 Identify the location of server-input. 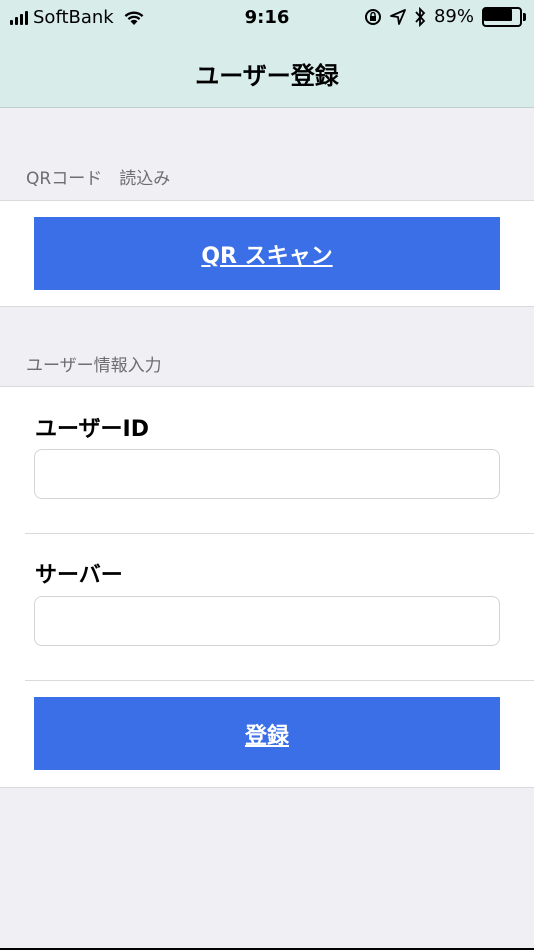
(267, 621).